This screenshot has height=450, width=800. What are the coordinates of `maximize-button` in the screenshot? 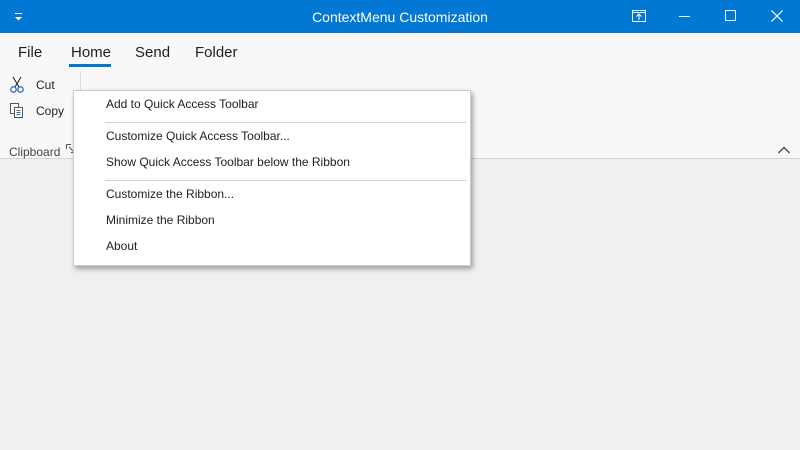 It's located at (731, 16).